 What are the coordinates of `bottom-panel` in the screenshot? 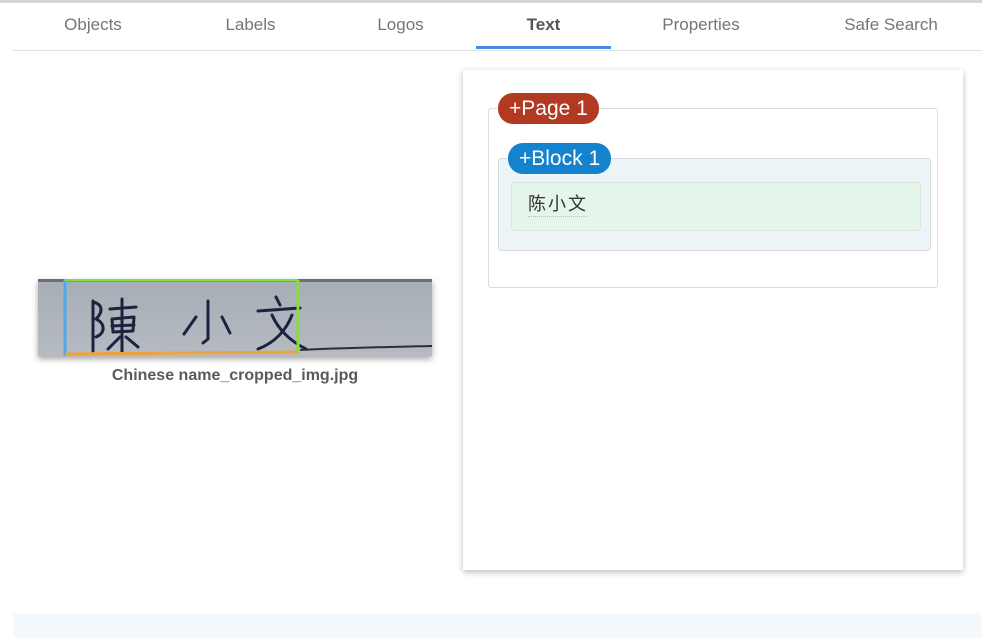 It's located at (497, 625).